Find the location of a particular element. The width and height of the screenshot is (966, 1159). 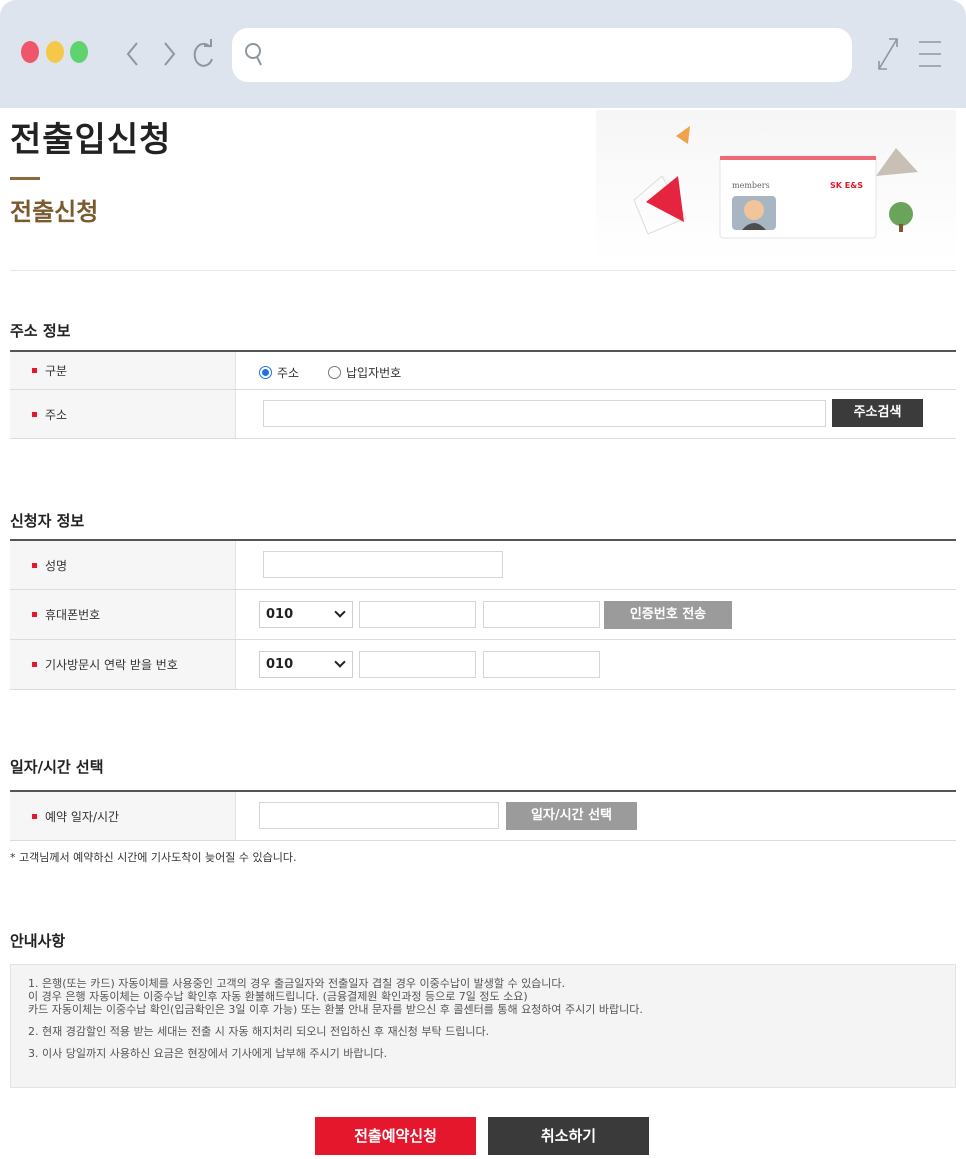

mobile-label-cell: 휴대폰번호 is located at coordinates (123, 614).